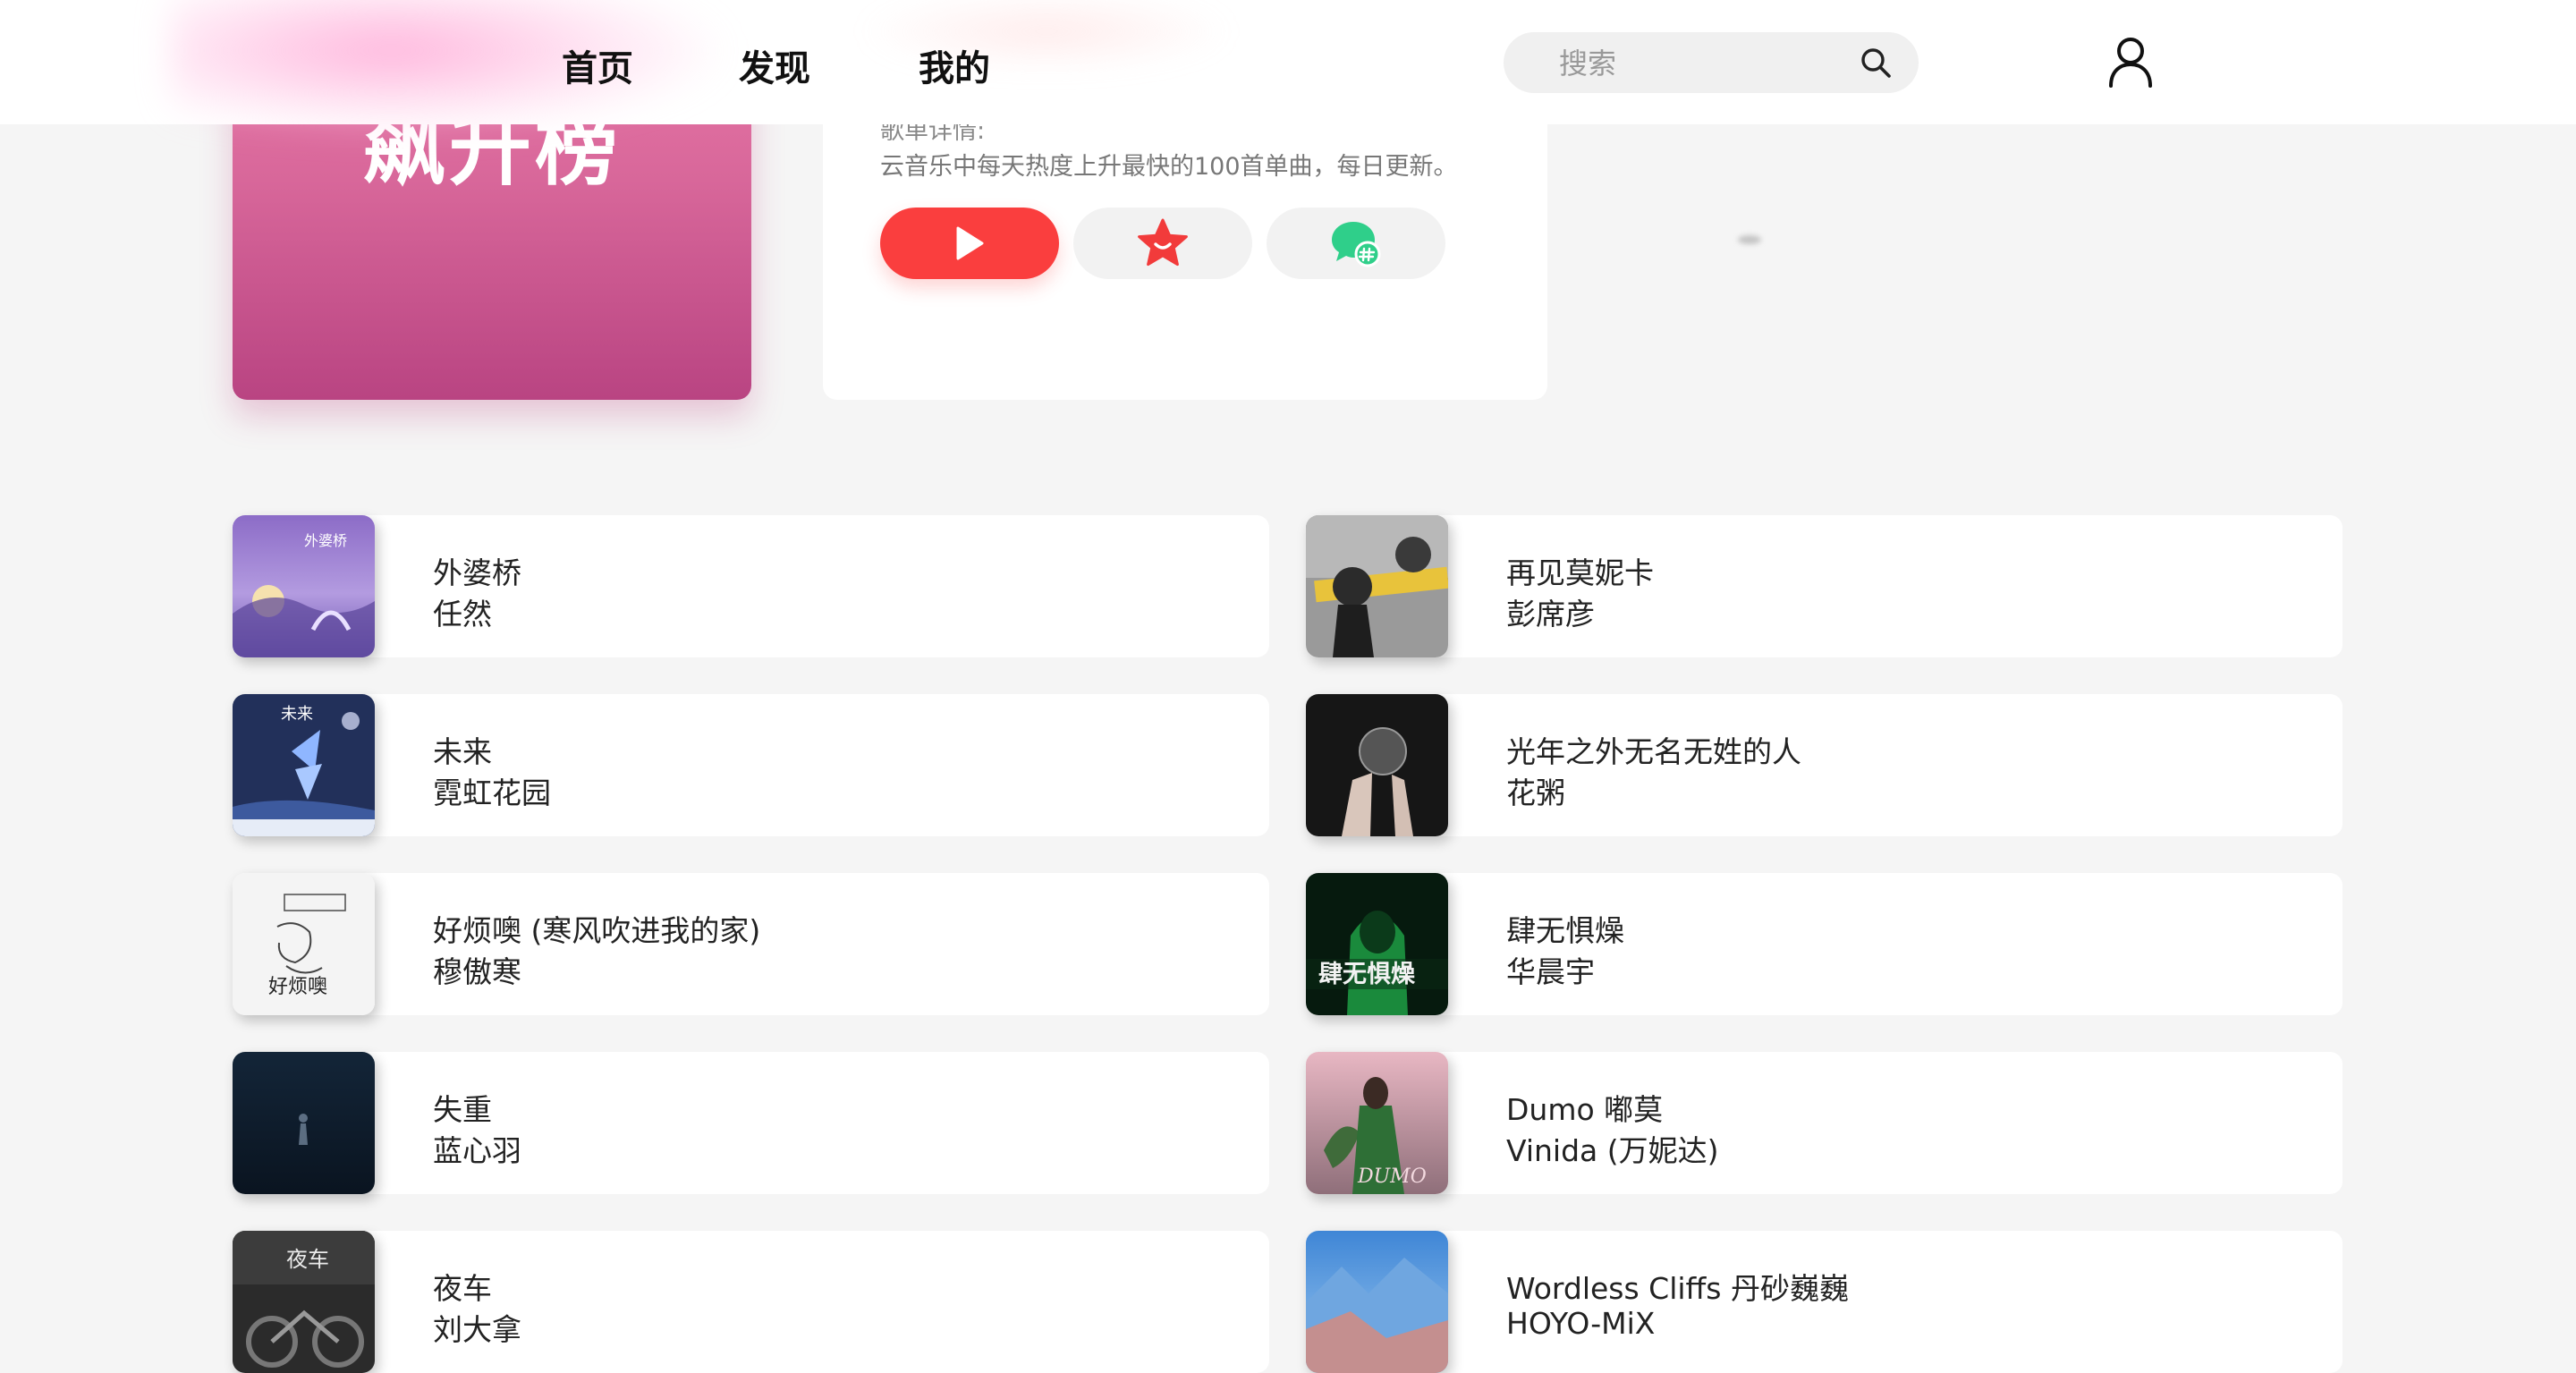 The width and height of the screenshot is (2576, 1373). Describe the element at coordinates (1367, 974) in the screenshot. I see `album-cover-text: 肆无惧燥` at that location.